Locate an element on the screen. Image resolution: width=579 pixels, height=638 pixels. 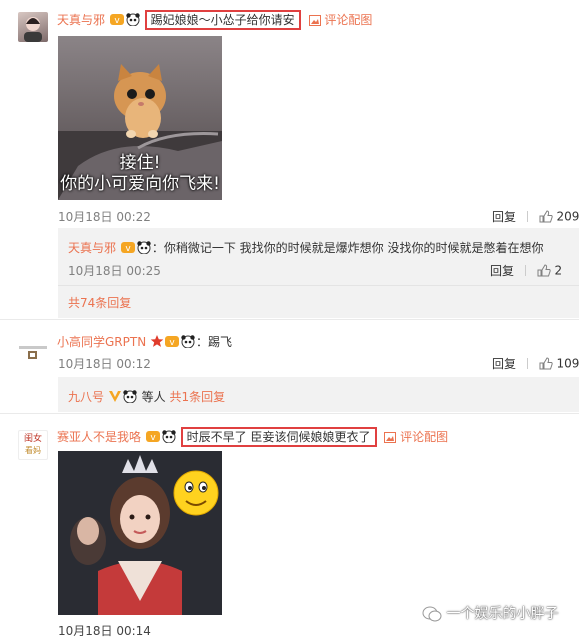
comment-header: 天真与邪 v 踢妃娘娘～小怂子给你请安 评论配图 is located at coordinates (214, 20).